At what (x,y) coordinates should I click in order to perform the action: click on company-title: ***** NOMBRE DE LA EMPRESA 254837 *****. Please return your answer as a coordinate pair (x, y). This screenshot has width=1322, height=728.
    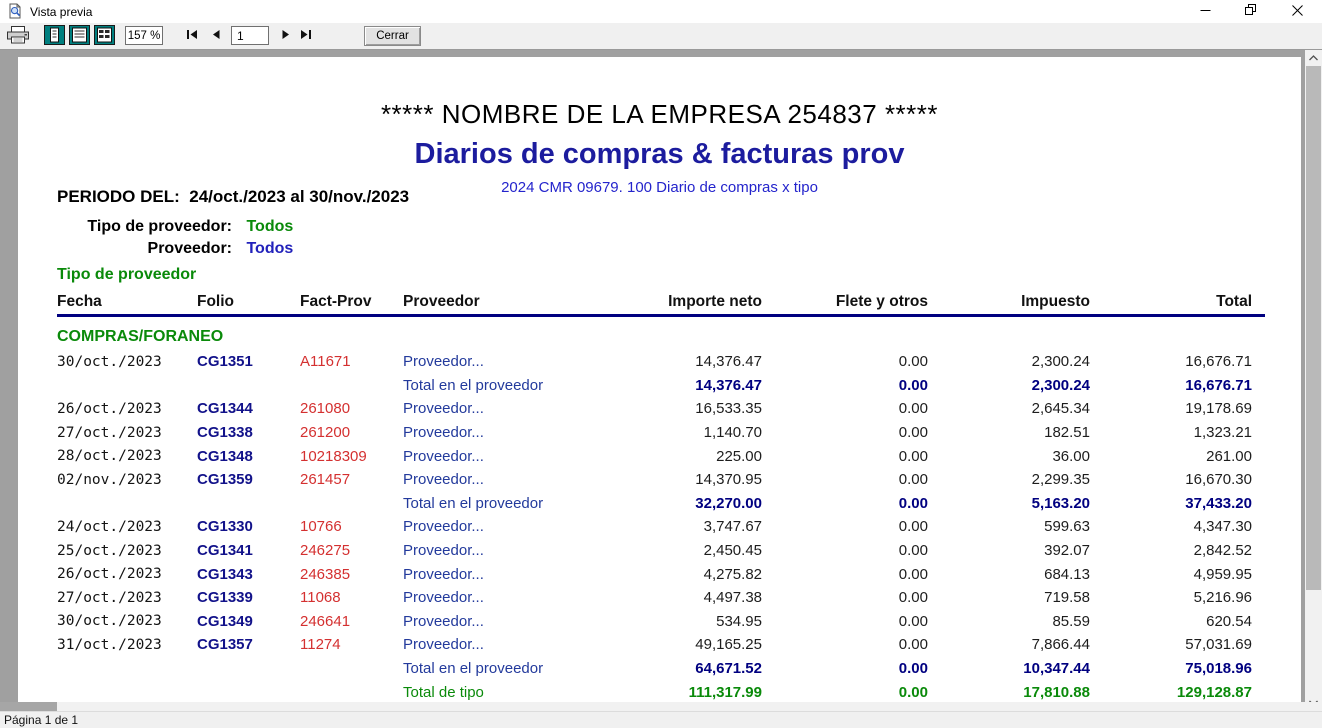
    Looking at the image, I should click on (659, 114).